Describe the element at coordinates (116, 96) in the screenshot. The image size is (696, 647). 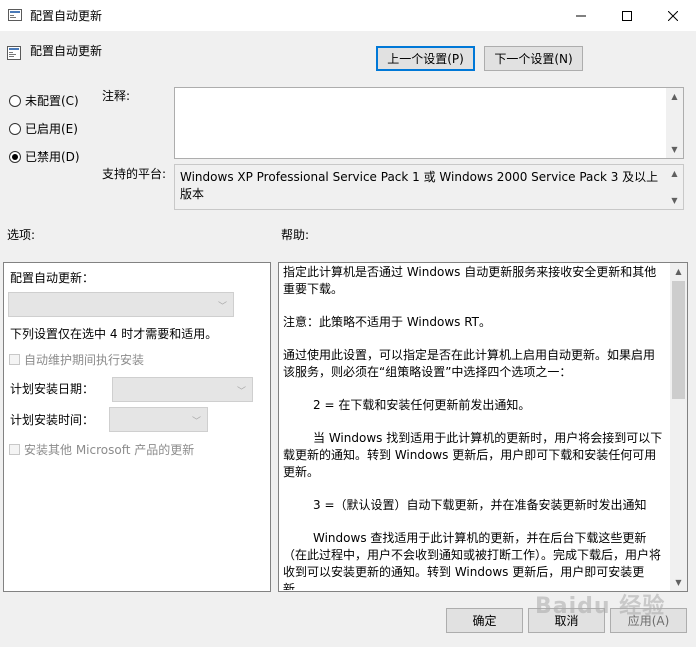
I see `comment-label: 注释:` at that location.